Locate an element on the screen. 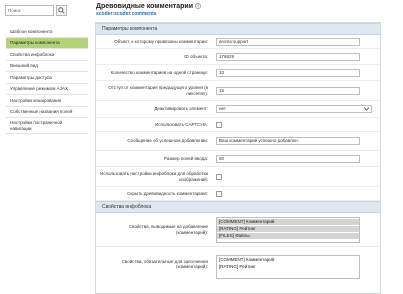  row-deactivate: Деактивировать элемент: нет is located at coordinates (238, 109).